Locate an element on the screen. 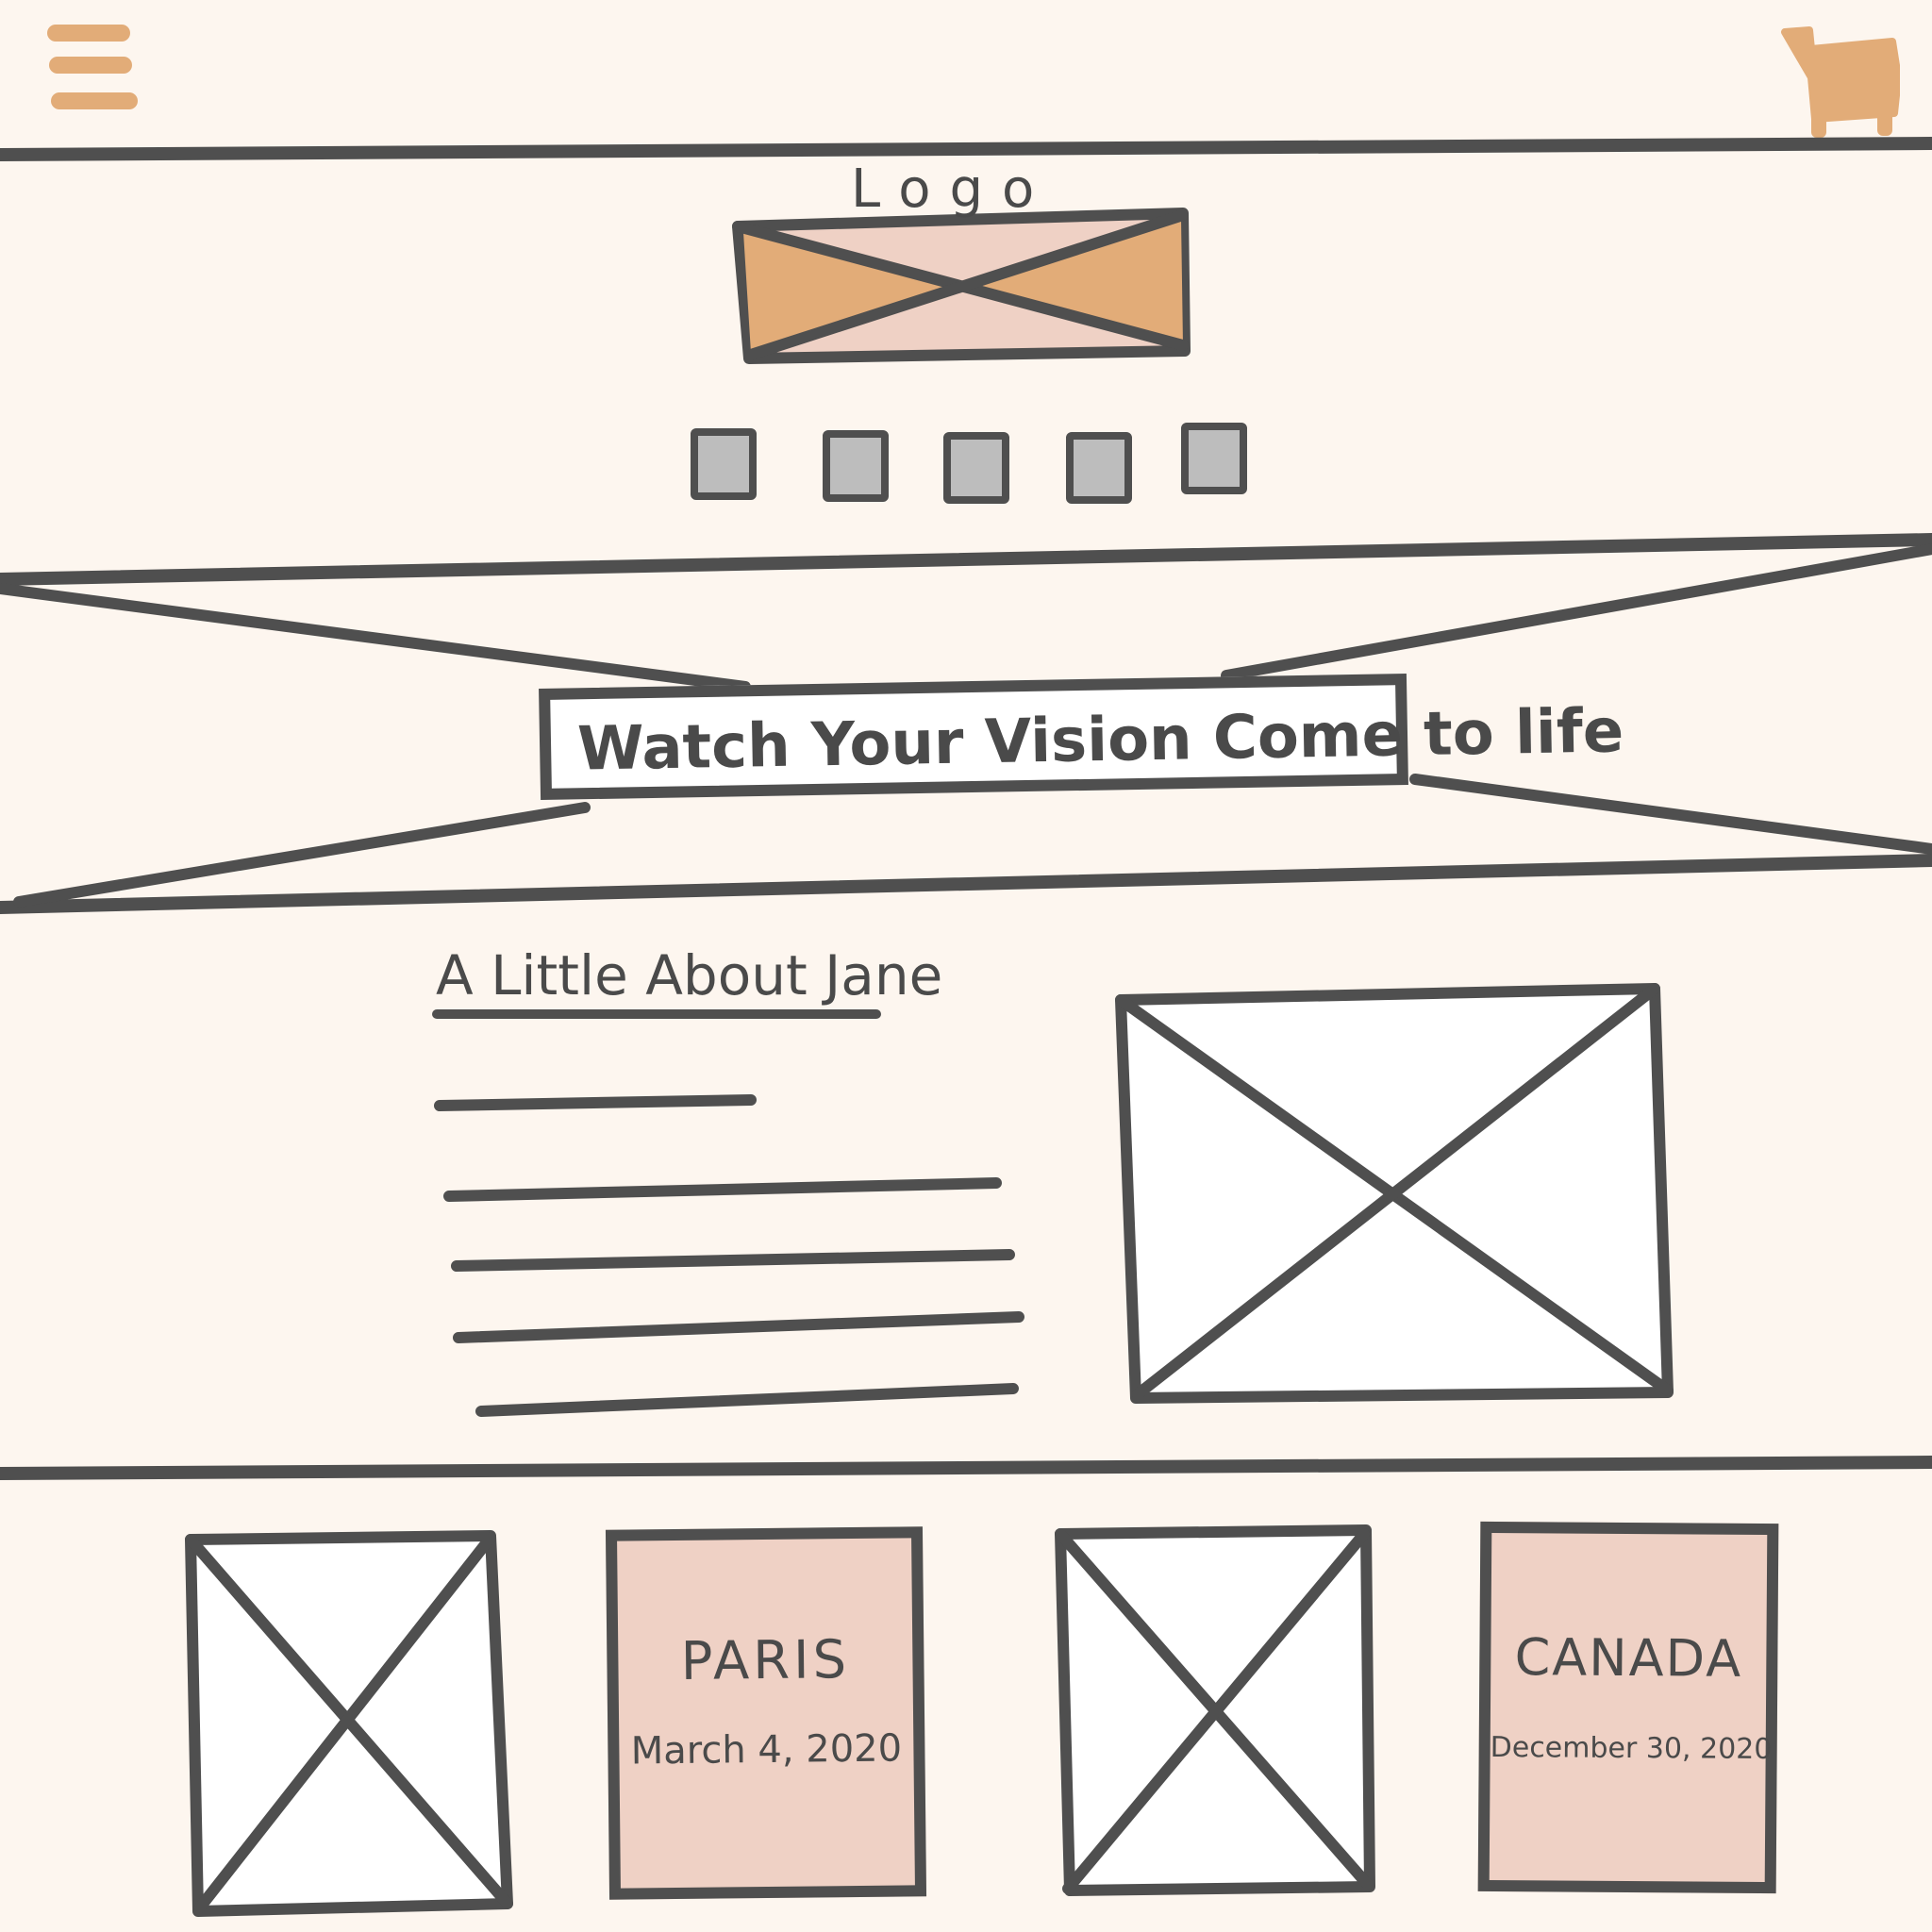 The height and width of the screenshot is (1932, 1932). card-4-title: CANADA is located at coordinates (1628, 1658).